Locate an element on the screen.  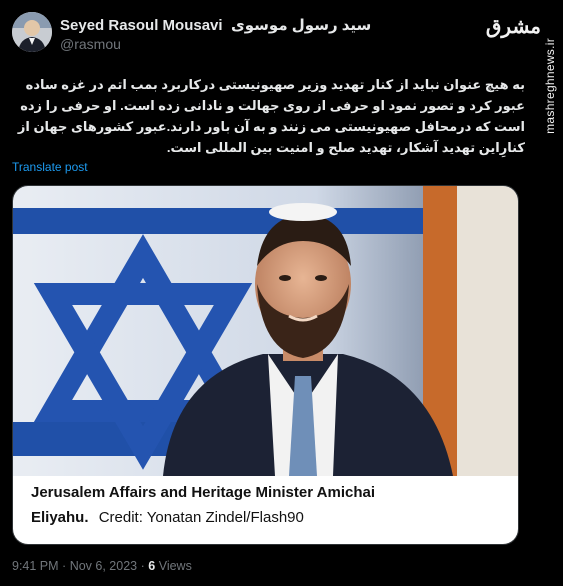
mashregh-logo: مشرق is located at coordinates (513, 26).